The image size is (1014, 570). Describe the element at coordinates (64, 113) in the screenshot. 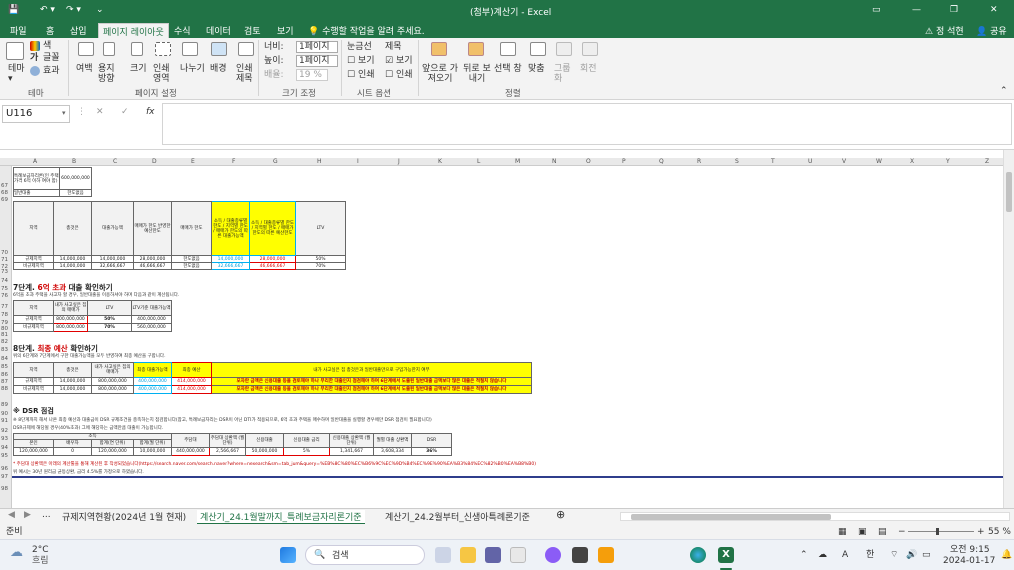

I see `namebox-dropdown-icon: ▾` at that location.